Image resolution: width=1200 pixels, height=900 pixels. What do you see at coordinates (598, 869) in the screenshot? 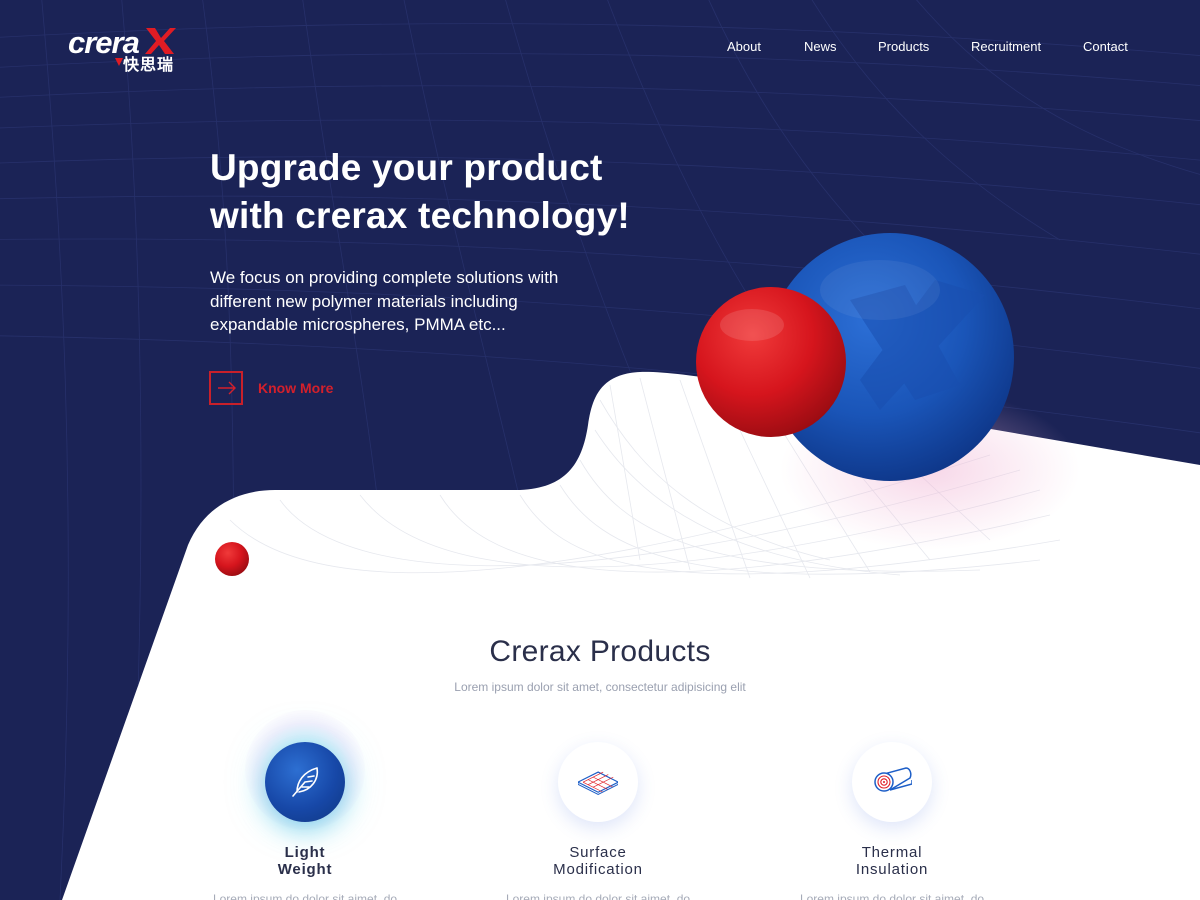
I see `product-label-line2: Modification` at bounding box center [598, 869].